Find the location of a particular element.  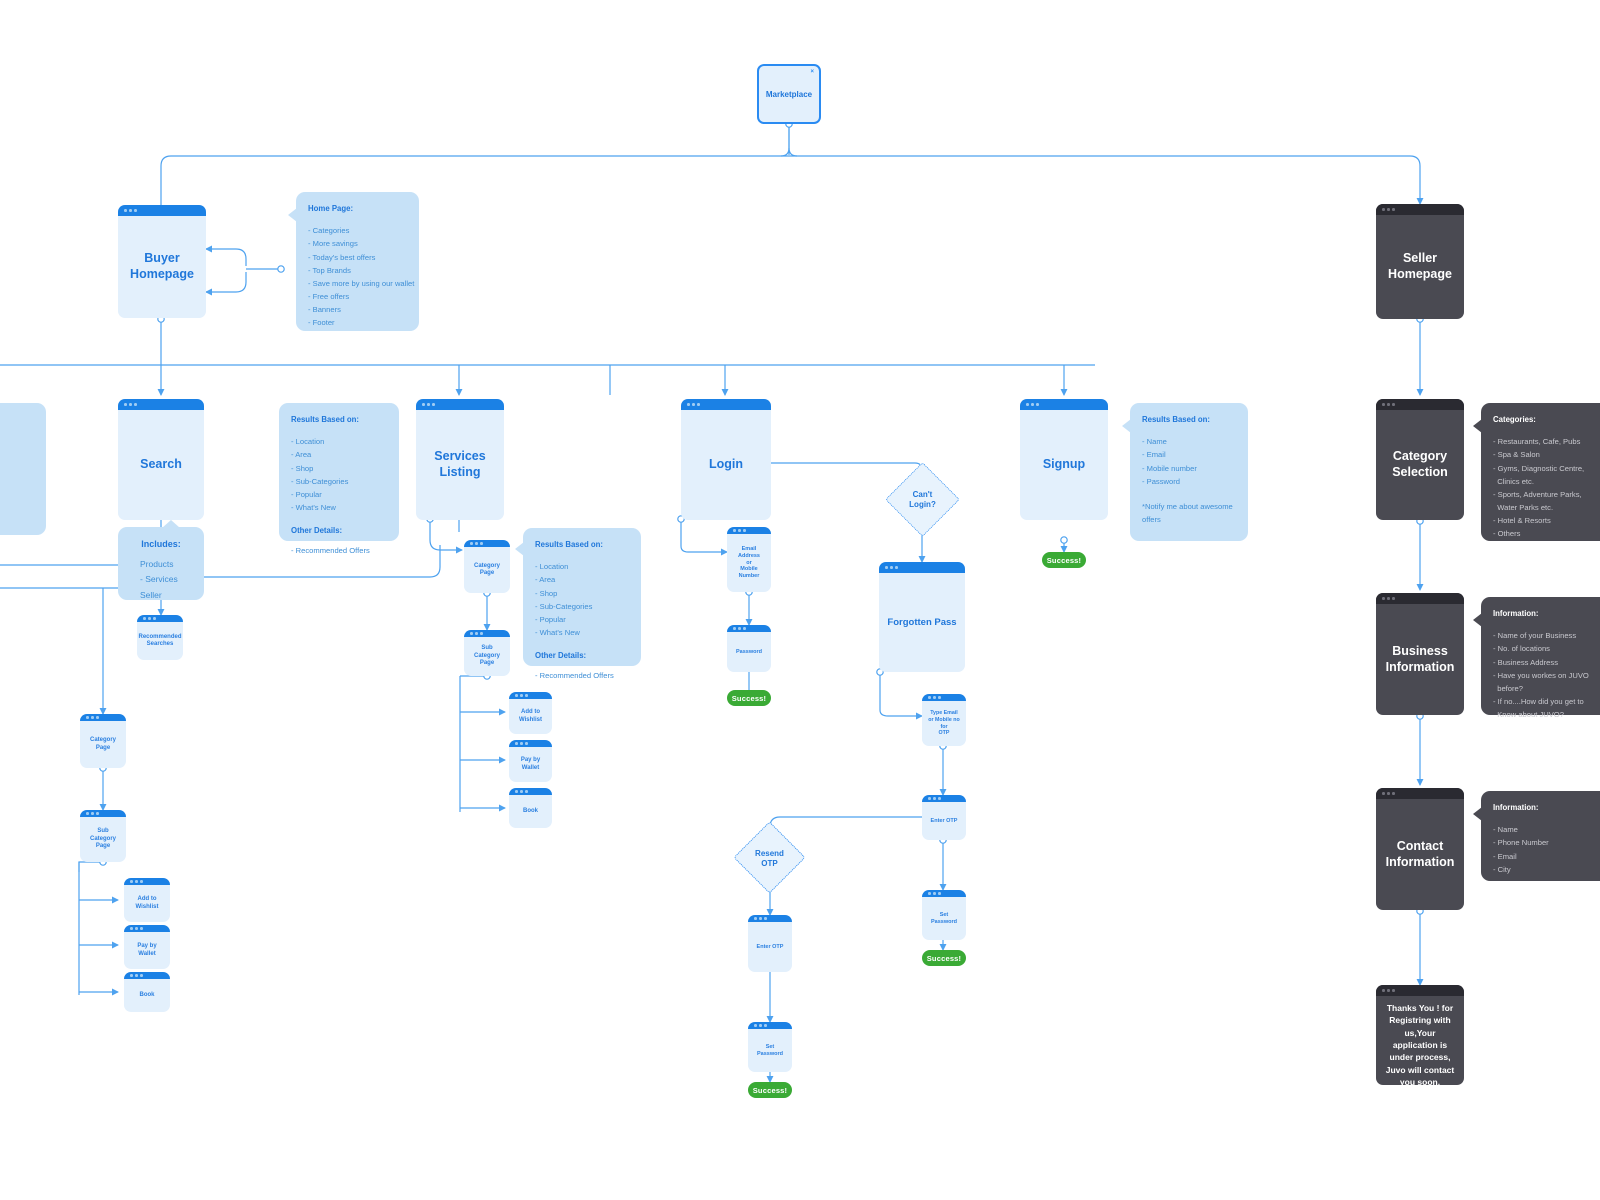

list-item: - Phone Number is located at coordinates (1521, 843).